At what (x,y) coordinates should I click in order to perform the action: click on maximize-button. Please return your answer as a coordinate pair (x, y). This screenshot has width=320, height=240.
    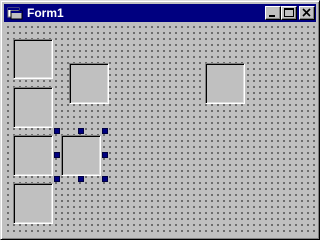
    Looking at the image, I should click on (289, 13).